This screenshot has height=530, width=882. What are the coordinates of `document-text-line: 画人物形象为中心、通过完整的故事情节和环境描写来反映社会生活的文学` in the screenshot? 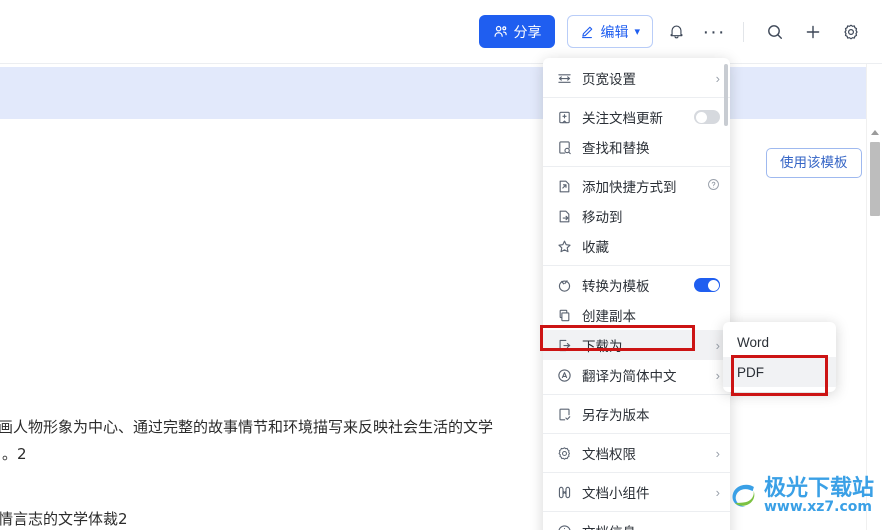 It's located at (247, 427).